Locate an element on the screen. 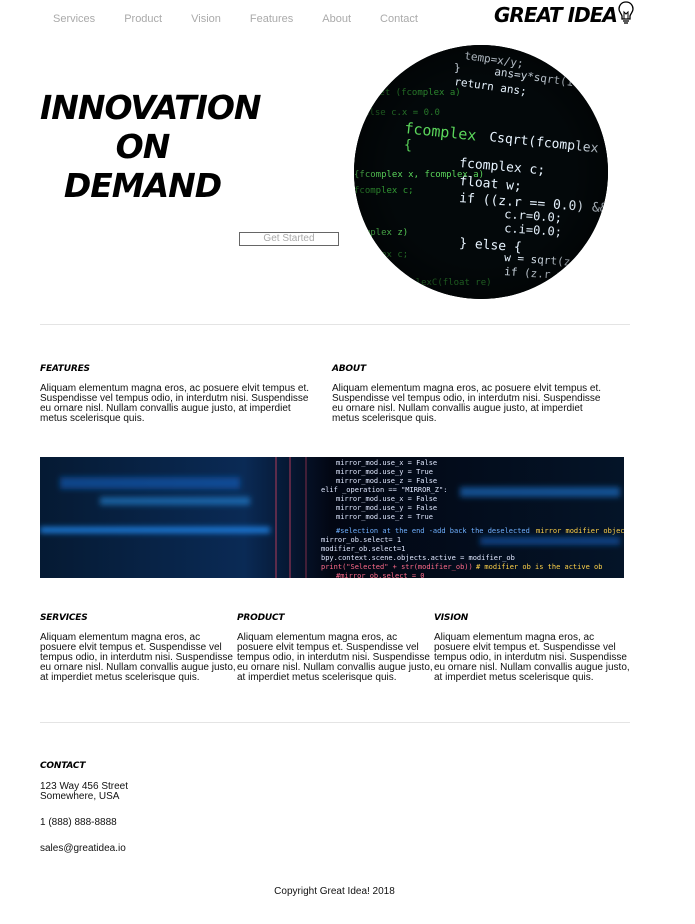  nav-item-services: Services is located at coordinates (74, 19).